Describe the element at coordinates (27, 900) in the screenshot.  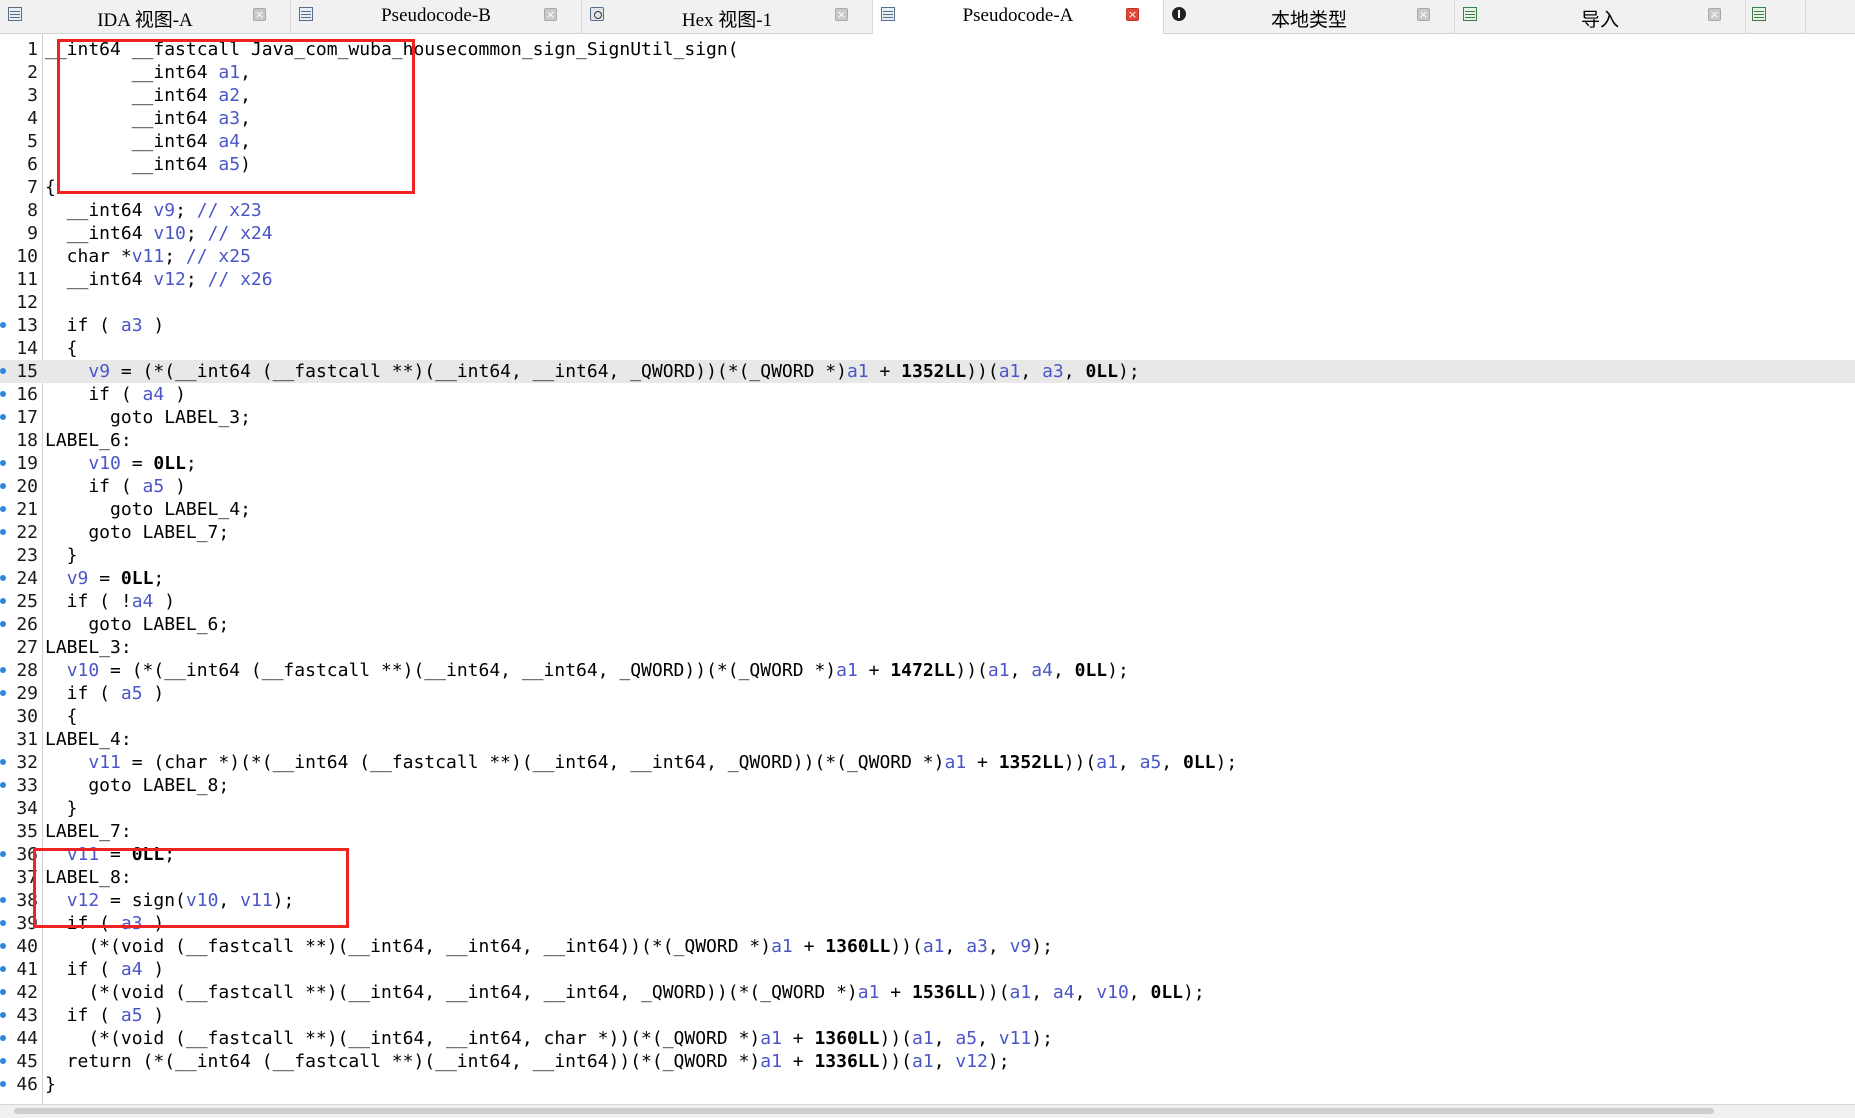
I see `line-number: 38` at that location.